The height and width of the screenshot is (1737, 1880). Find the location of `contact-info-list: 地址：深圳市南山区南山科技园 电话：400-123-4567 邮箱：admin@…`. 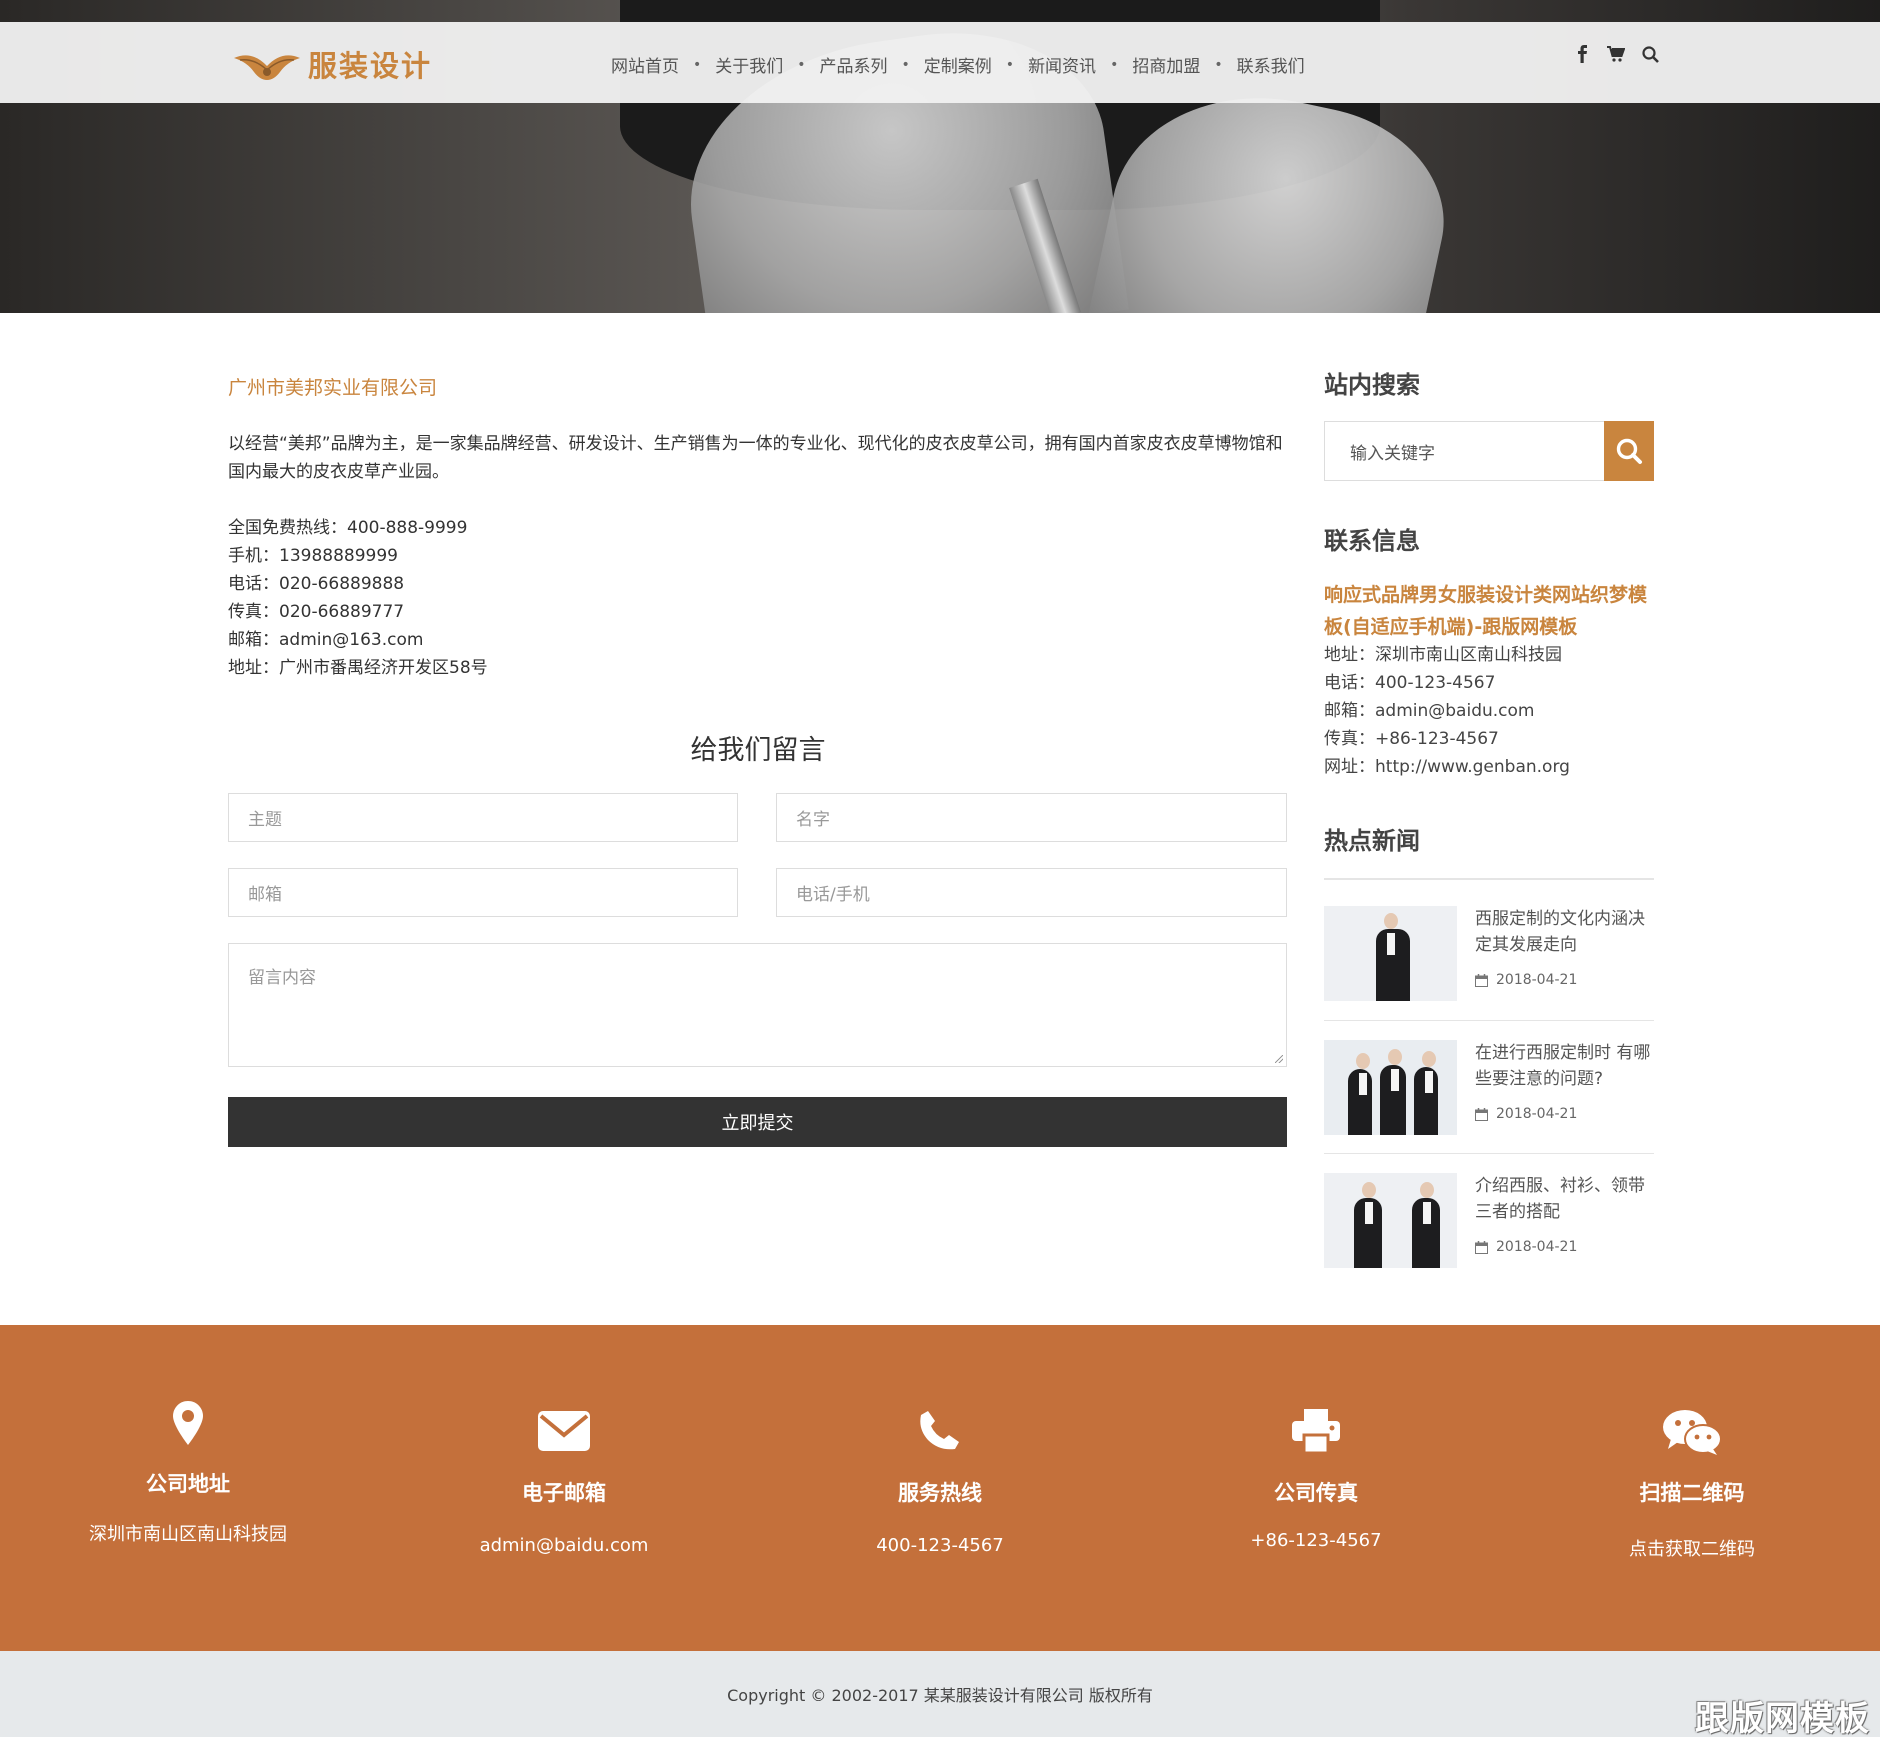

contact-info-list: 地址：深圳市南山区南山科技园 电话：400-123-4567 邮箱：admin@… is located at coordinates (1447, 711).